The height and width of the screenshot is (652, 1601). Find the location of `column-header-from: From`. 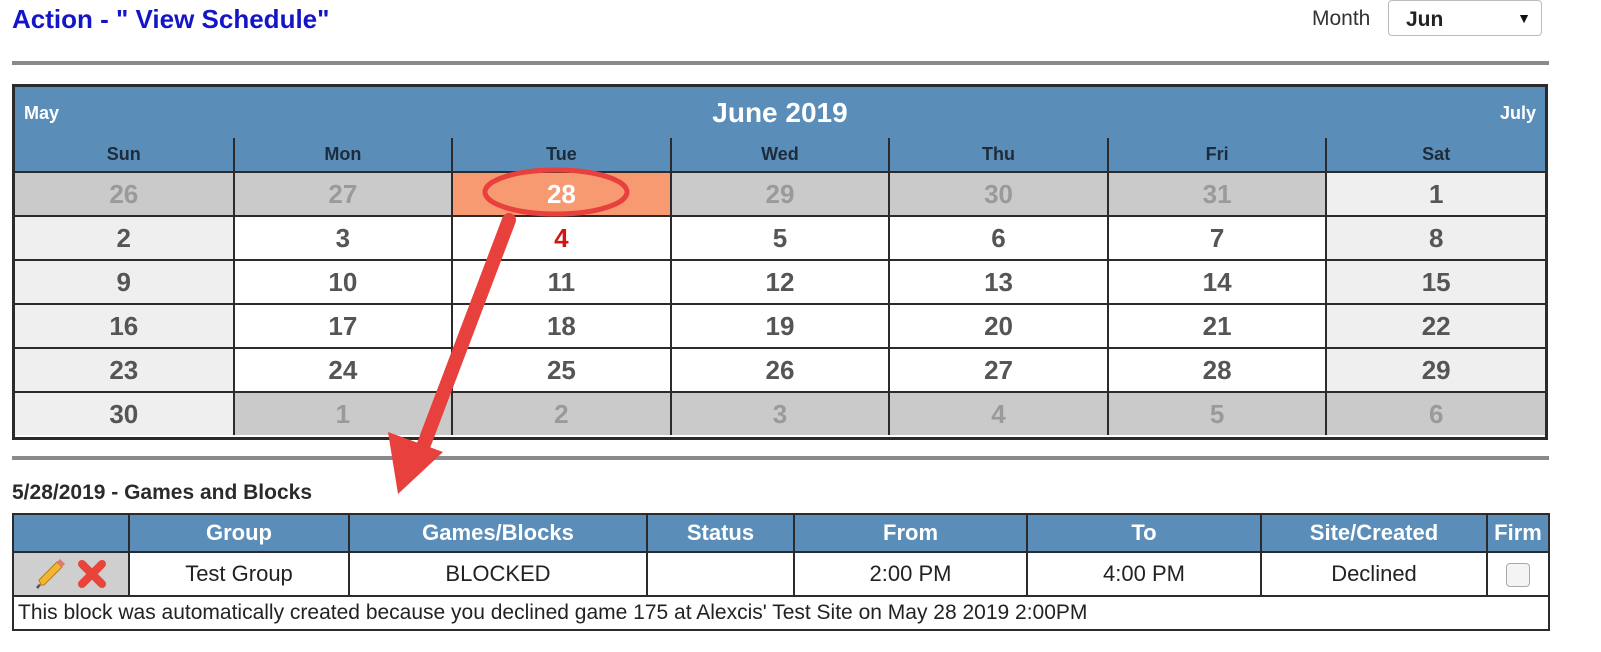

column-header-from: From is located at coordinates (910, 533).